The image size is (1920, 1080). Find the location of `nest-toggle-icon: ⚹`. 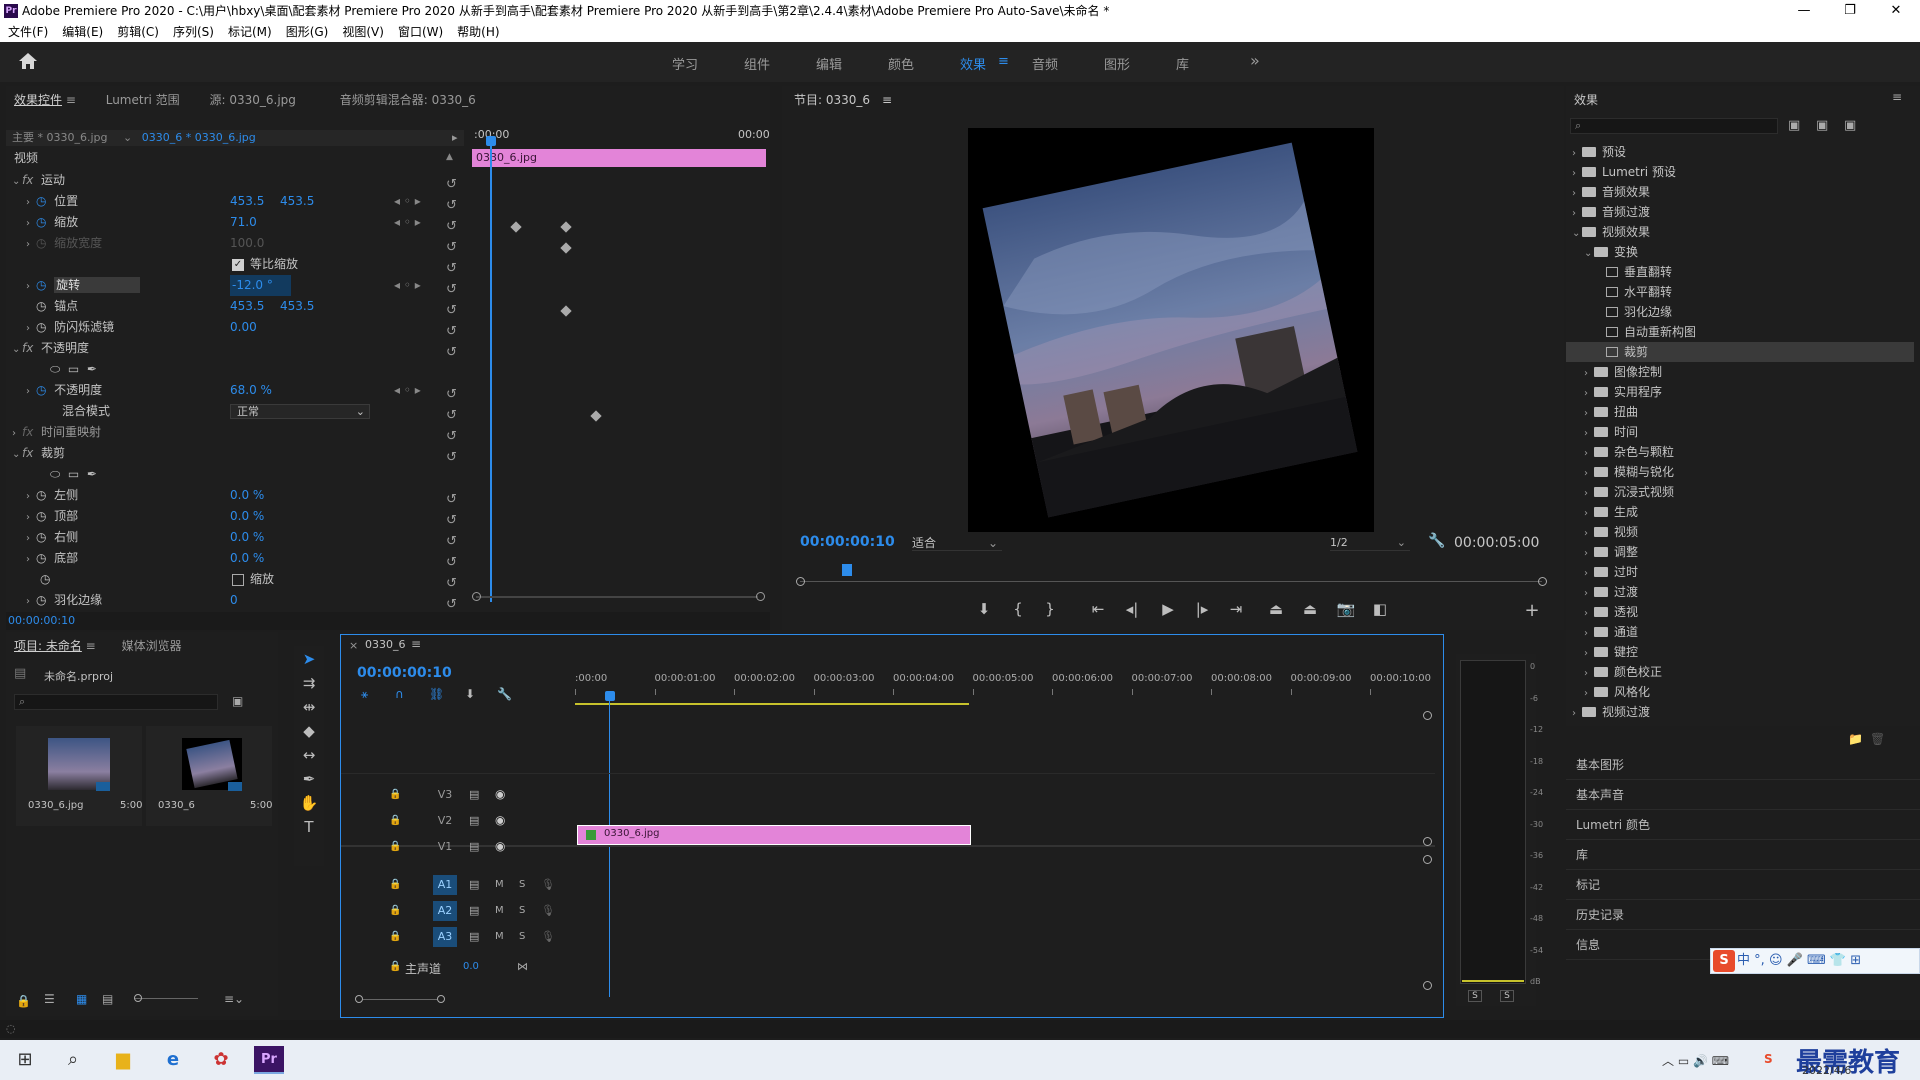

nest-toggle-icon: ⚹ is located at coordinates (364, 694).